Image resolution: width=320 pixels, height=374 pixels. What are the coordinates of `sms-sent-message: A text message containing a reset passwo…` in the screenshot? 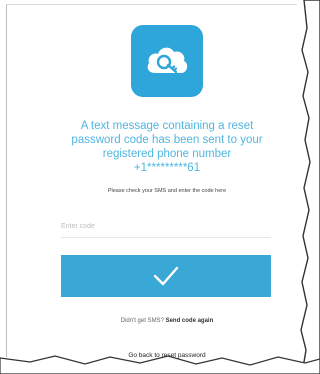 It's located at (167, 147).